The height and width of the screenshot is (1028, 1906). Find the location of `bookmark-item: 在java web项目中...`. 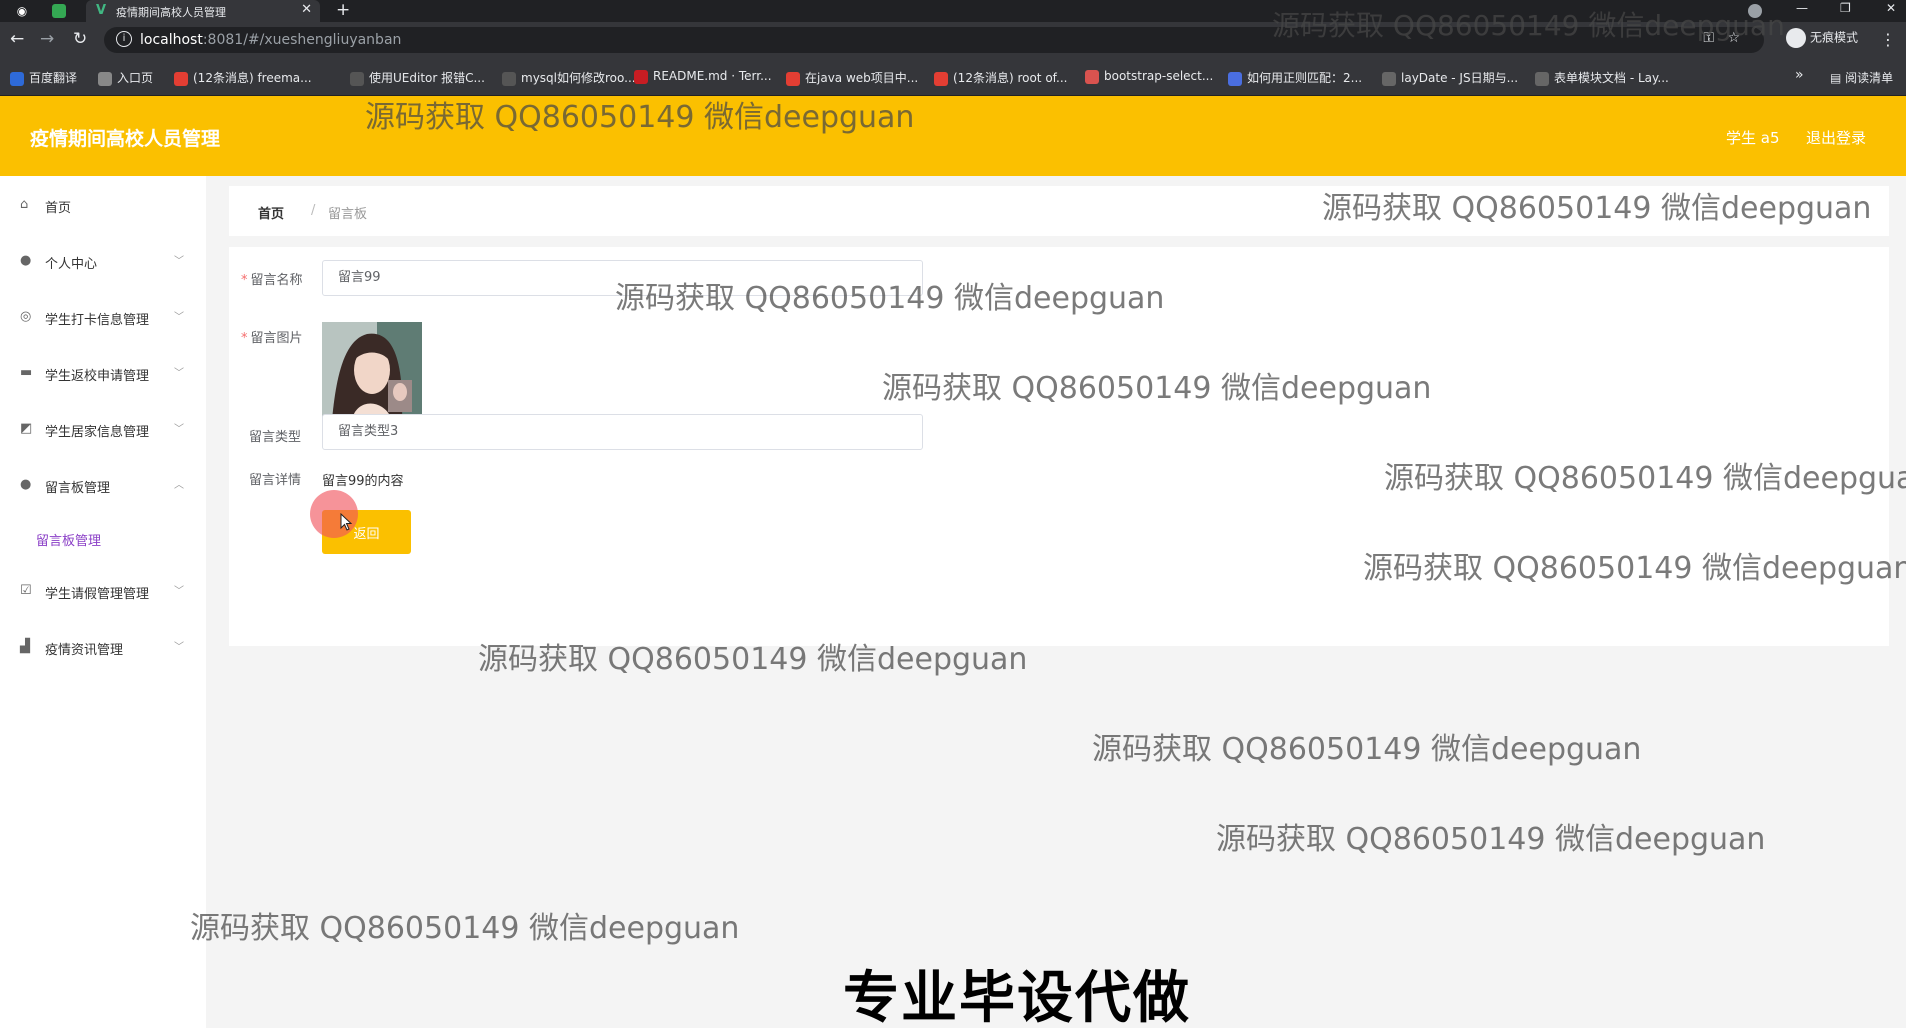

bookmark-item: 在java web项目中... is located at coordinates (852, 77).